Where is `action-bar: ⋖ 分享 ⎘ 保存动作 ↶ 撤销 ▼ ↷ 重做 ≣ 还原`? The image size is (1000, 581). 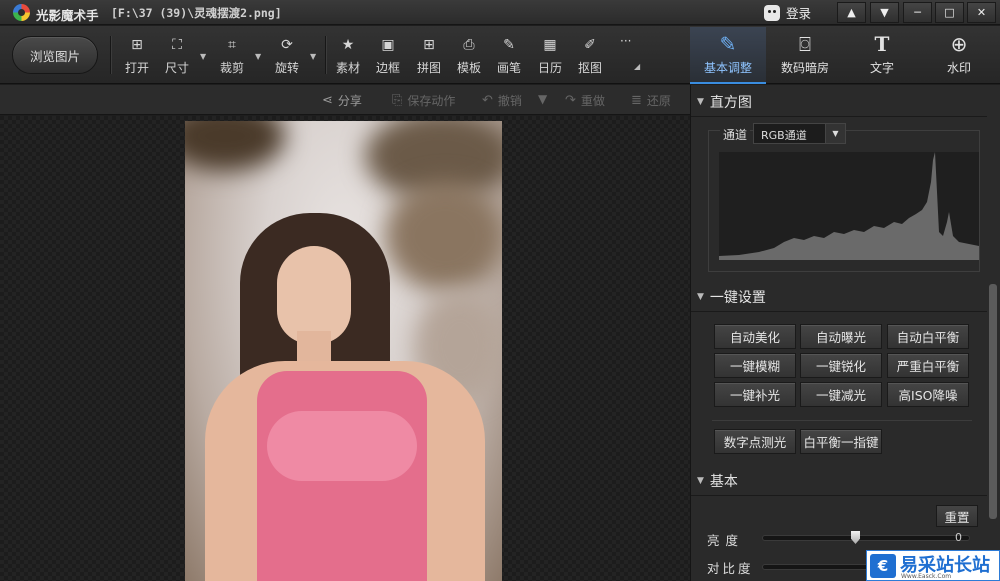
action-bar: ⋖ 分享 ⎘ 保存动作 ↶ 撤销 ▼ ↷ 重做 ≣ 还原 is located at coordinates (345, 100).